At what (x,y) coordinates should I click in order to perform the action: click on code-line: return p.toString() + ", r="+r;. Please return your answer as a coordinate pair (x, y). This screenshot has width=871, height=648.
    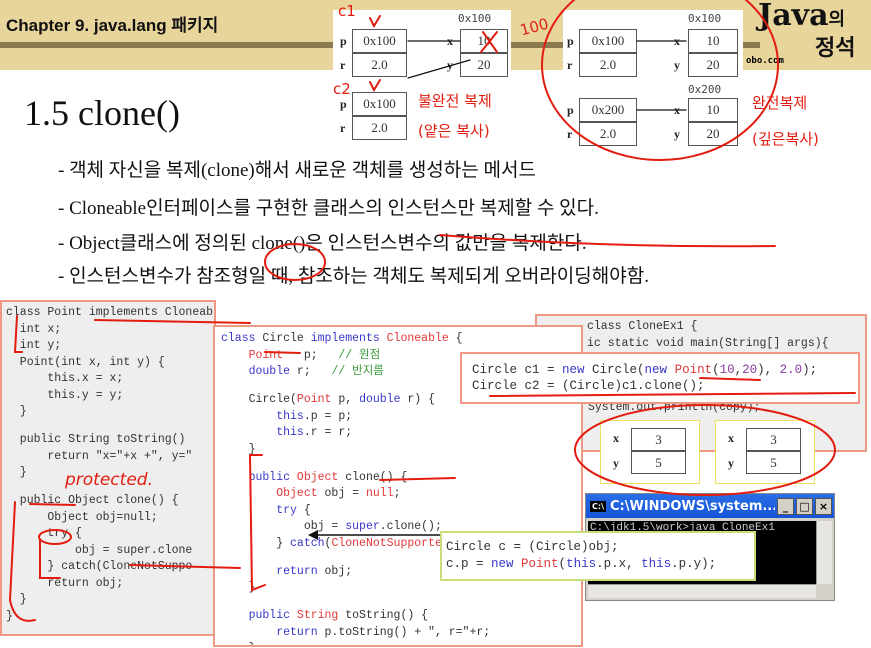
    Looking at the image, I should click on (398, 633).